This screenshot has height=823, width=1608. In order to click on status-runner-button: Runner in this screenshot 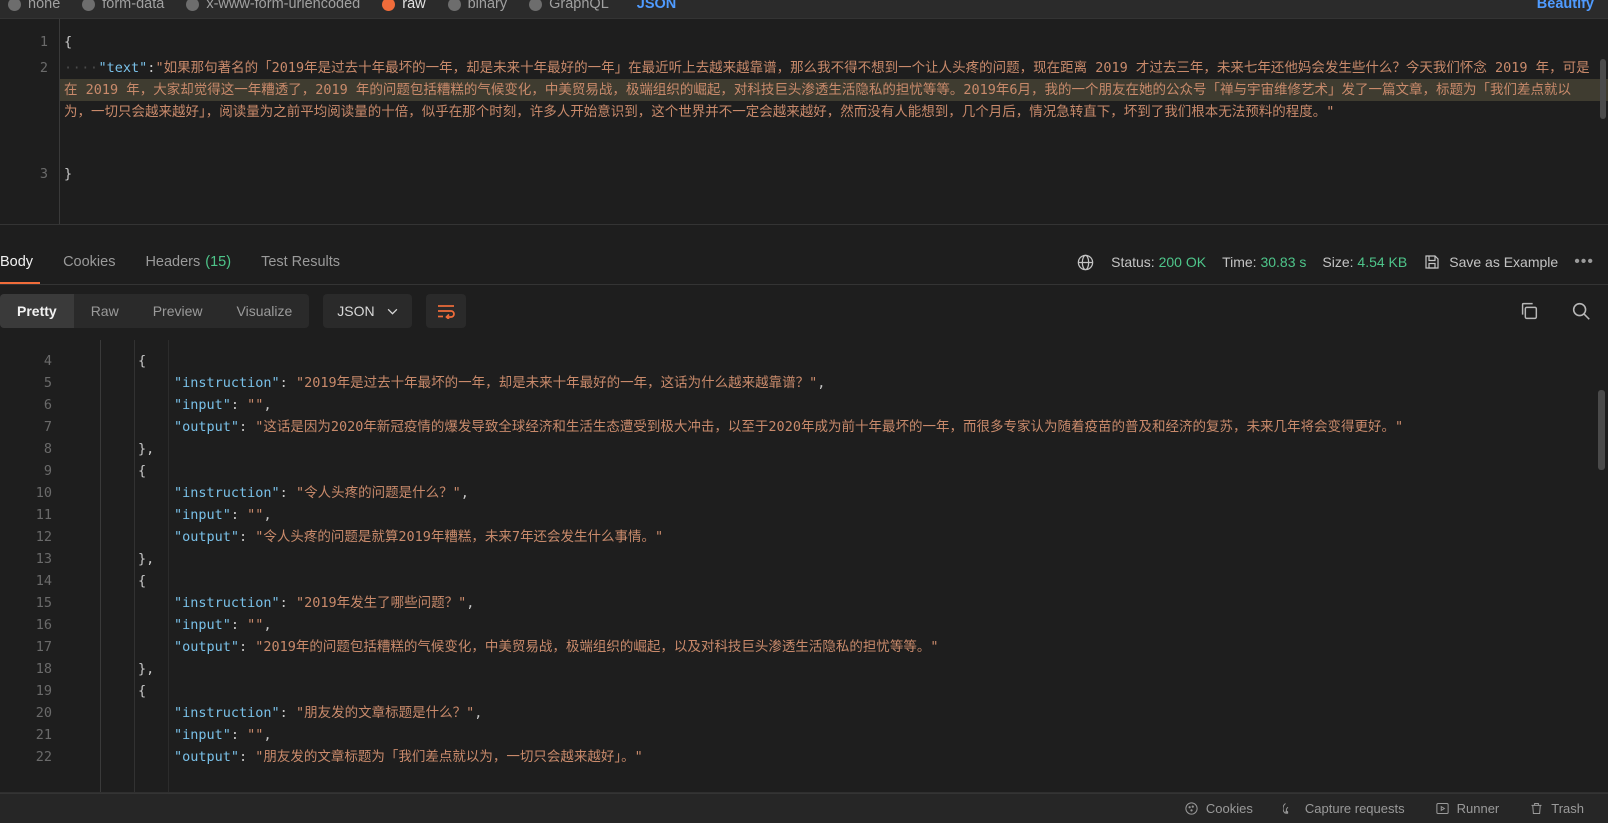, I will do `click(1467, 808)`.